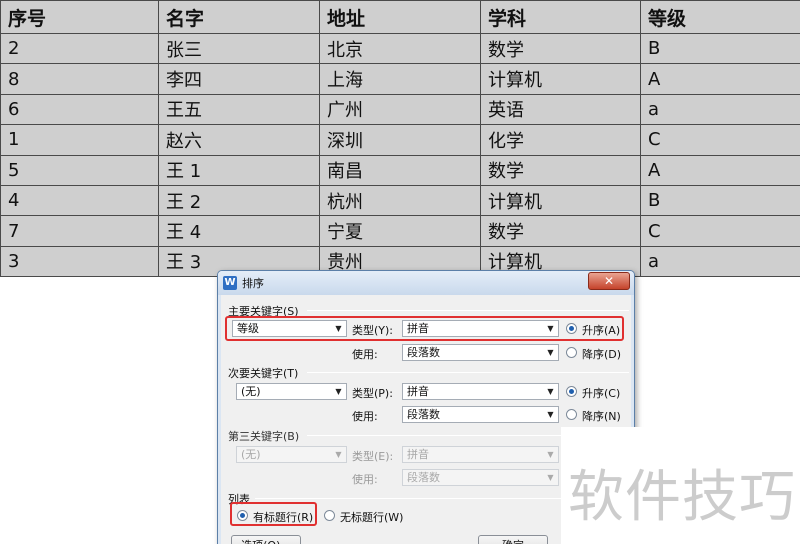 The height and width of the screenshot is (544, 800). I want to click on table-row: 7 王 4 宁夏 数学 C, so click(400, 231).